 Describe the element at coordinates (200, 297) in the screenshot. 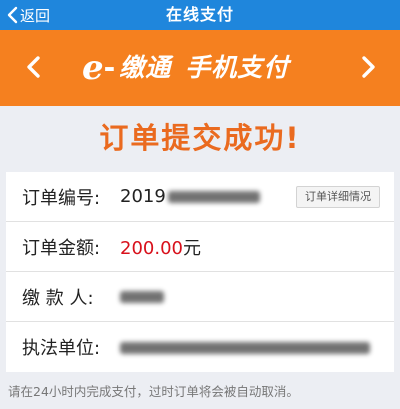

I see `payer-row: 缴 款 人:` at that location.